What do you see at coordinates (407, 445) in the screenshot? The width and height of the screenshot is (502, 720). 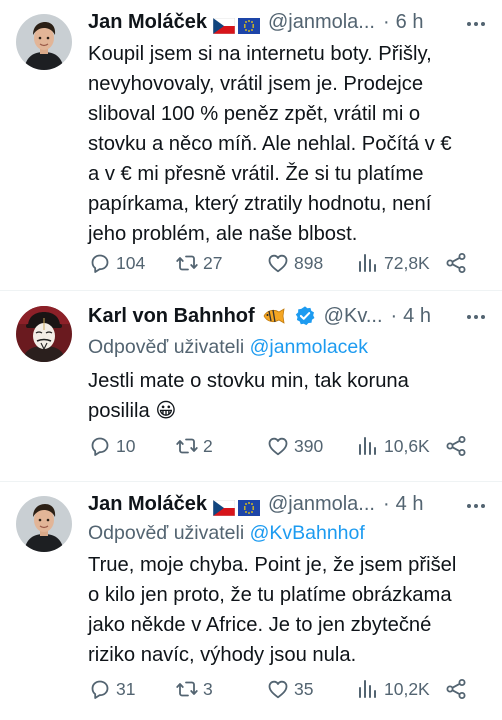 I see `views-count: 10,6K` at bounding box center [407, 445].